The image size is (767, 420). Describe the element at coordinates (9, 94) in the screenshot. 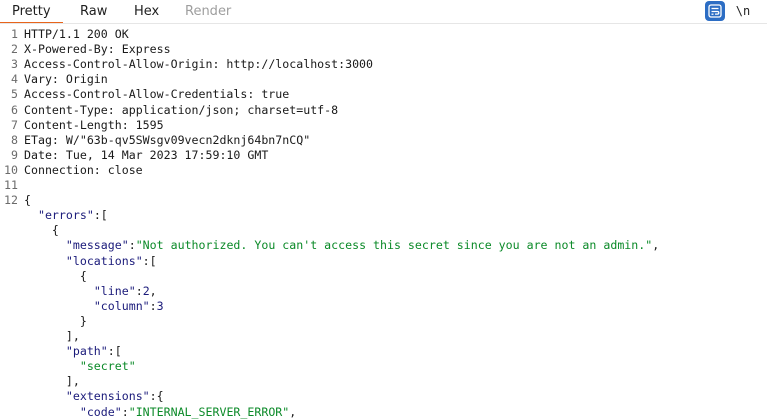

I see `line-number: 5` at that location.